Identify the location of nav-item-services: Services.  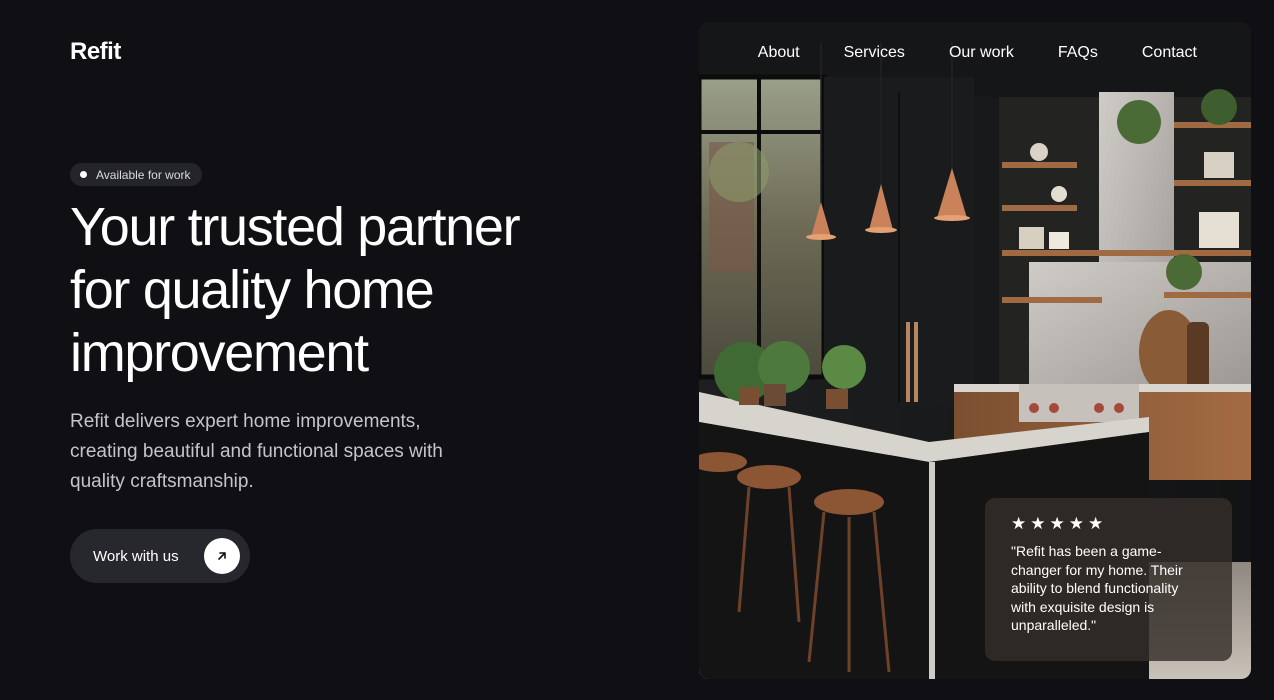
(874, 53).